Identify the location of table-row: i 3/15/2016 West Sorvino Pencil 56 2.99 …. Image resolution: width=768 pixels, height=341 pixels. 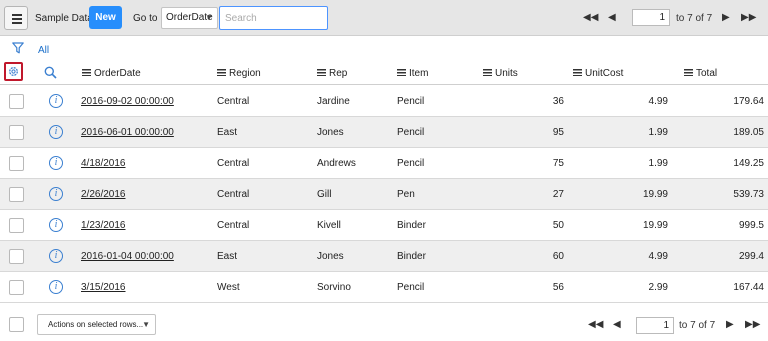
(384, 287).